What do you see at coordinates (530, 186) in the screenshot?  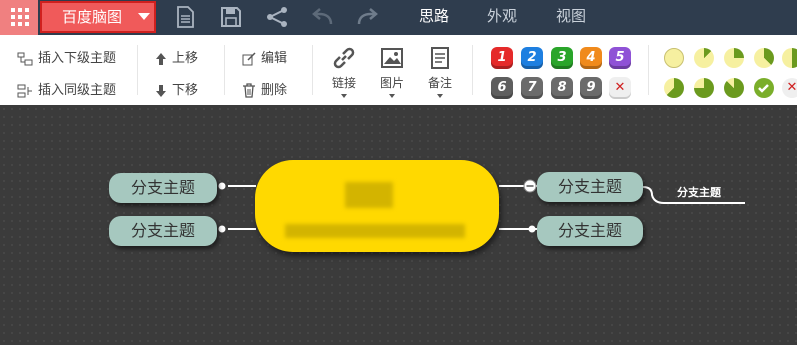 I see `collapse-icon` at bounding box center [530, 186].